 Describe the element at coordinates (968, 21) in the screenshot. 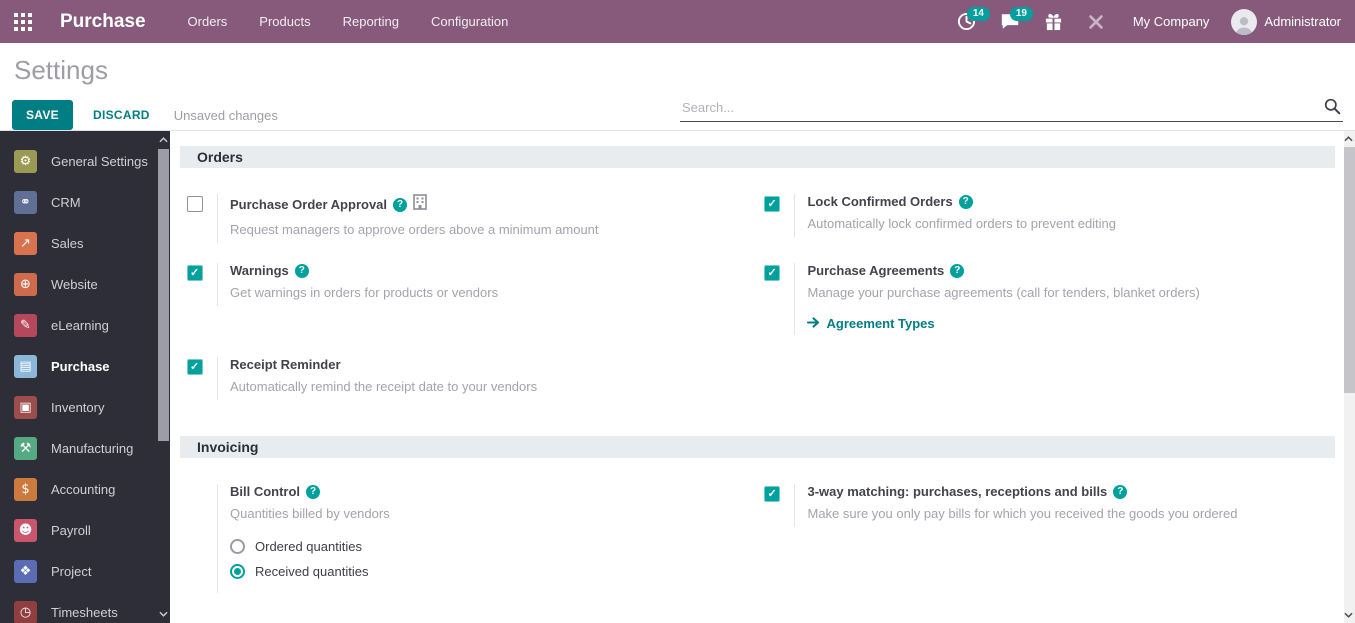

I see `activities-icon: 14` at that location.